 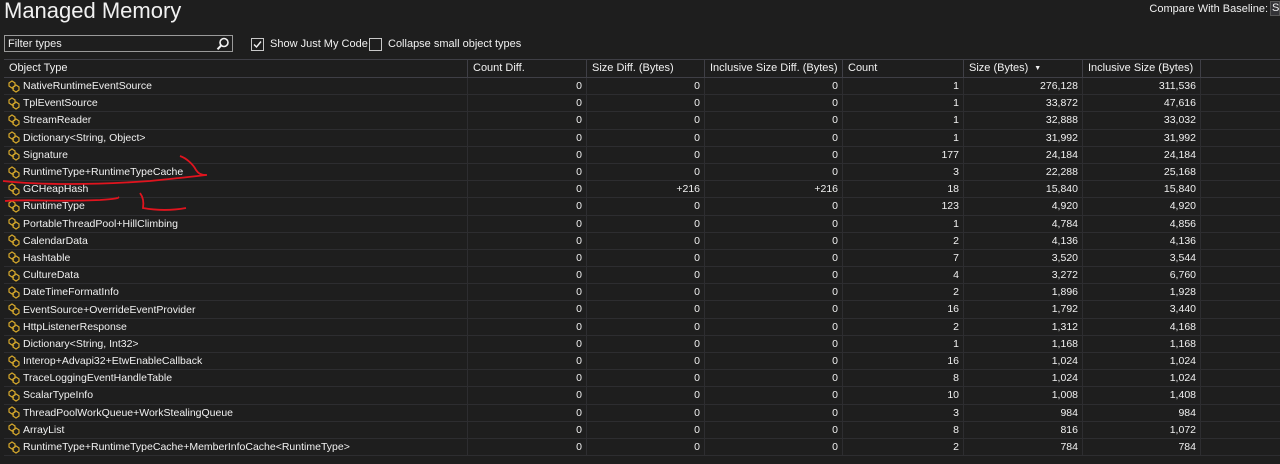 What do you see at coordinates (236, 103) in the screenshot?
I see `object-type-cell: TplEventSource` at bounding box center [236, 103].